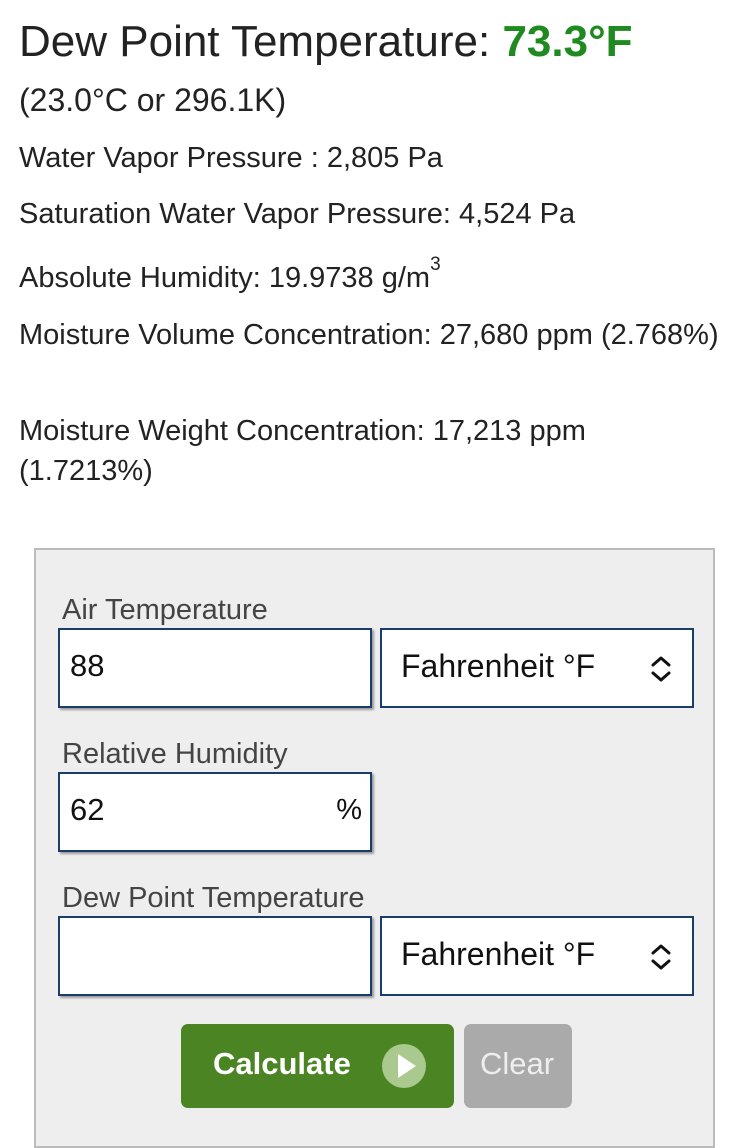 The height and width of the screenshot is (1148, 750). Describe the element at coordinates (404, 1066) in the screenshot. I see `play-arrow-icon` at that location.